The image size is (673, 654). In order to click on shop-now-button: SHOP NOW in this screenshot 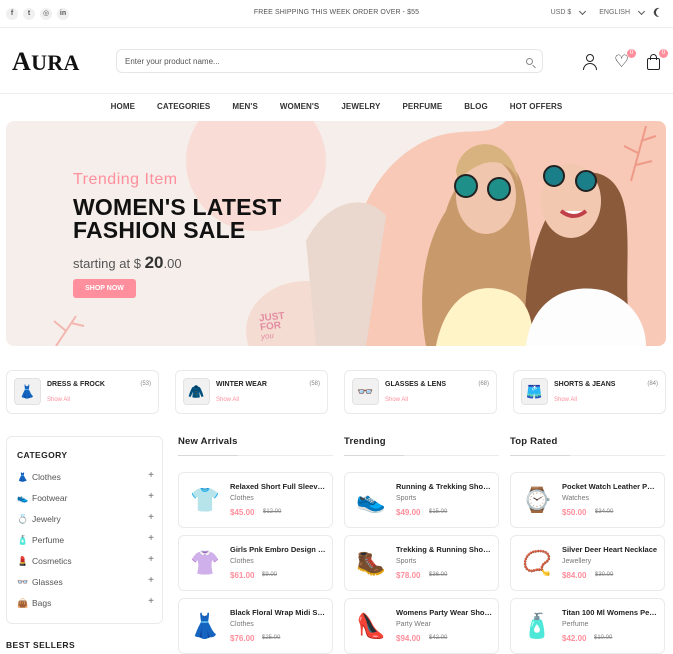, I will do `click(104, 288)`.